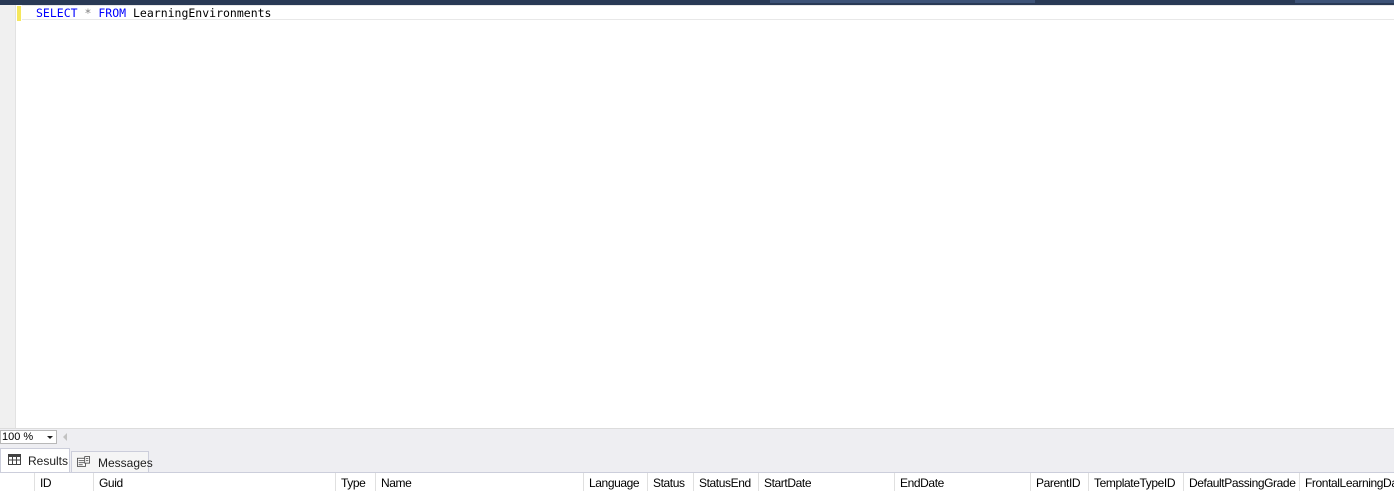  Describe the element at coordinates (19, 13) in the screenshot. I see `unsaved-change-marker` at that location.